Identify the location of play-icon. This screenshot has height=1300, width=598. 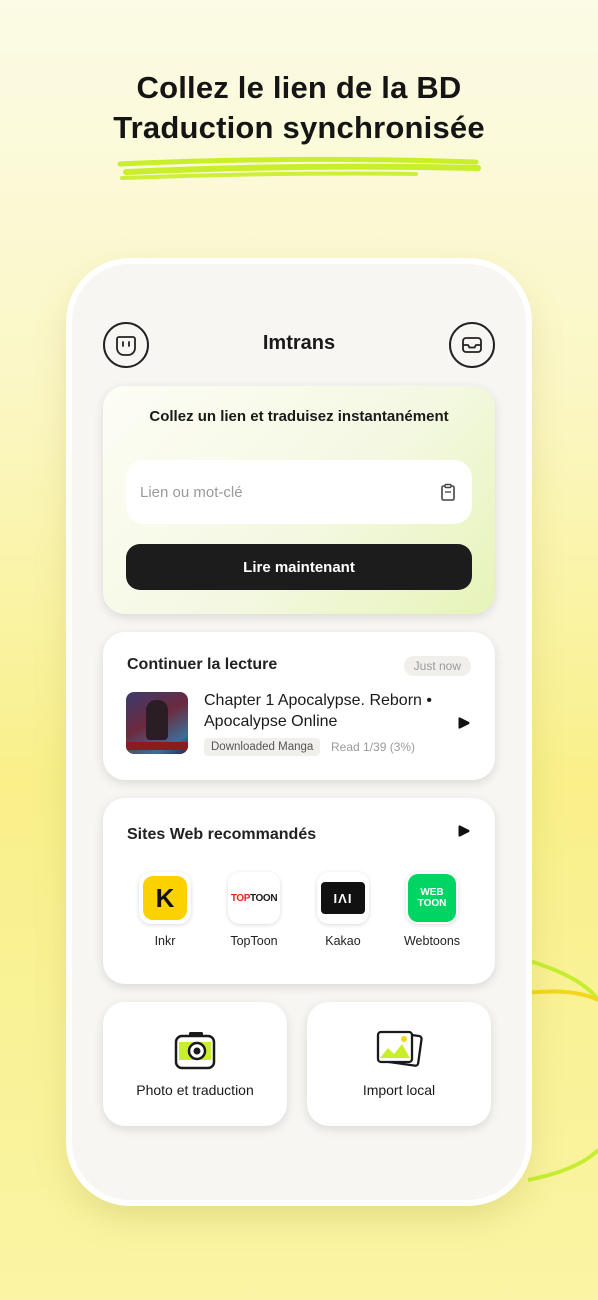
(464, 723).